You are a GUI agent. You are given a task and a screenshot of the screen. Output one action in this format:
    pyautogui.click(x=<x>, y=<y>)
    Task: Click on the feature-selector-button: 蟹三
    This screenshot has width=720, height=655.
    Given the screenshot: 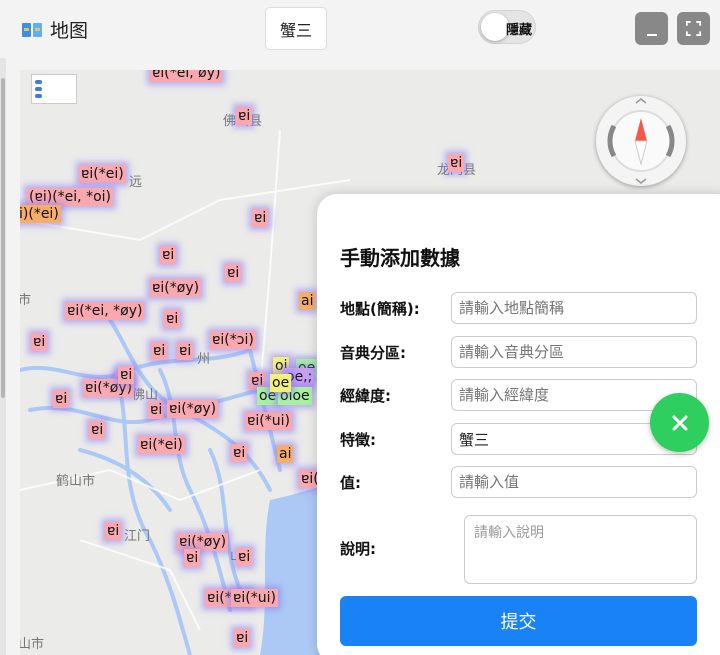 What is the action you would take?
    pyautogui.click(x=296, y=28)
    